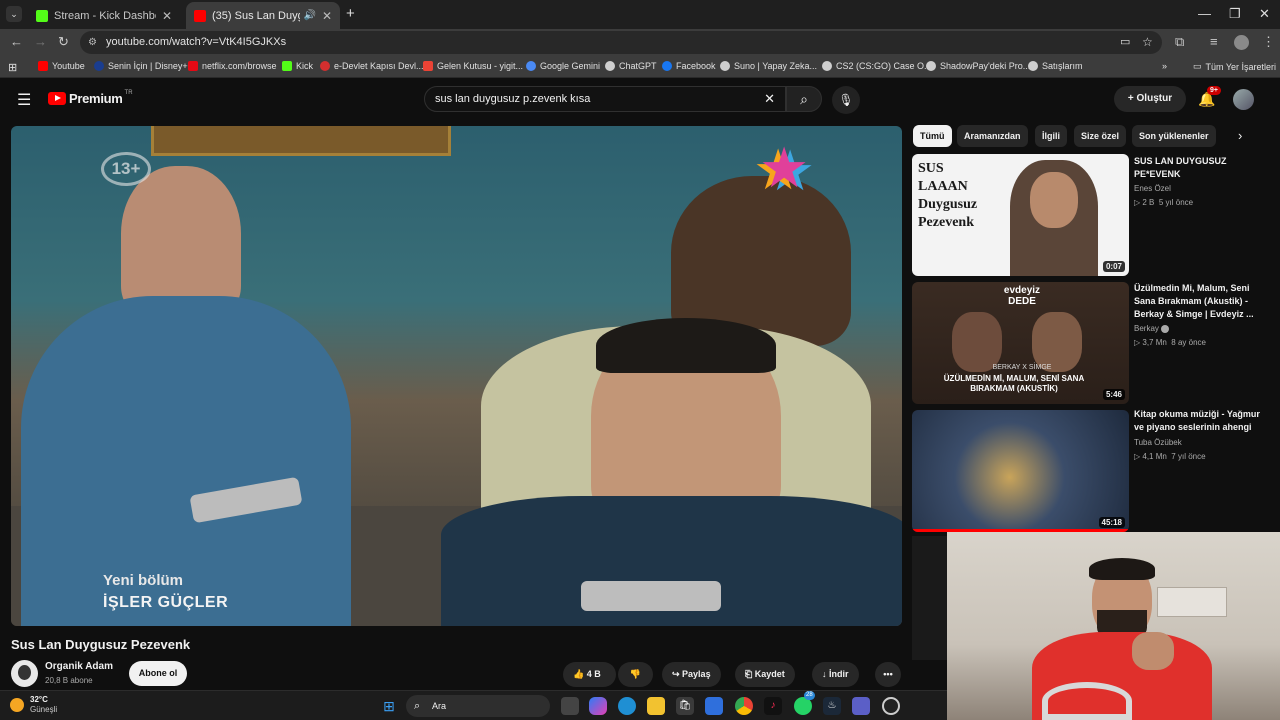 The height and width of the screenshot is (720, 1280). What do you see at coordinates (1125, 42) in the screenshot?
I see `cast-icon: ▭` at bounding box center [1125, 42].